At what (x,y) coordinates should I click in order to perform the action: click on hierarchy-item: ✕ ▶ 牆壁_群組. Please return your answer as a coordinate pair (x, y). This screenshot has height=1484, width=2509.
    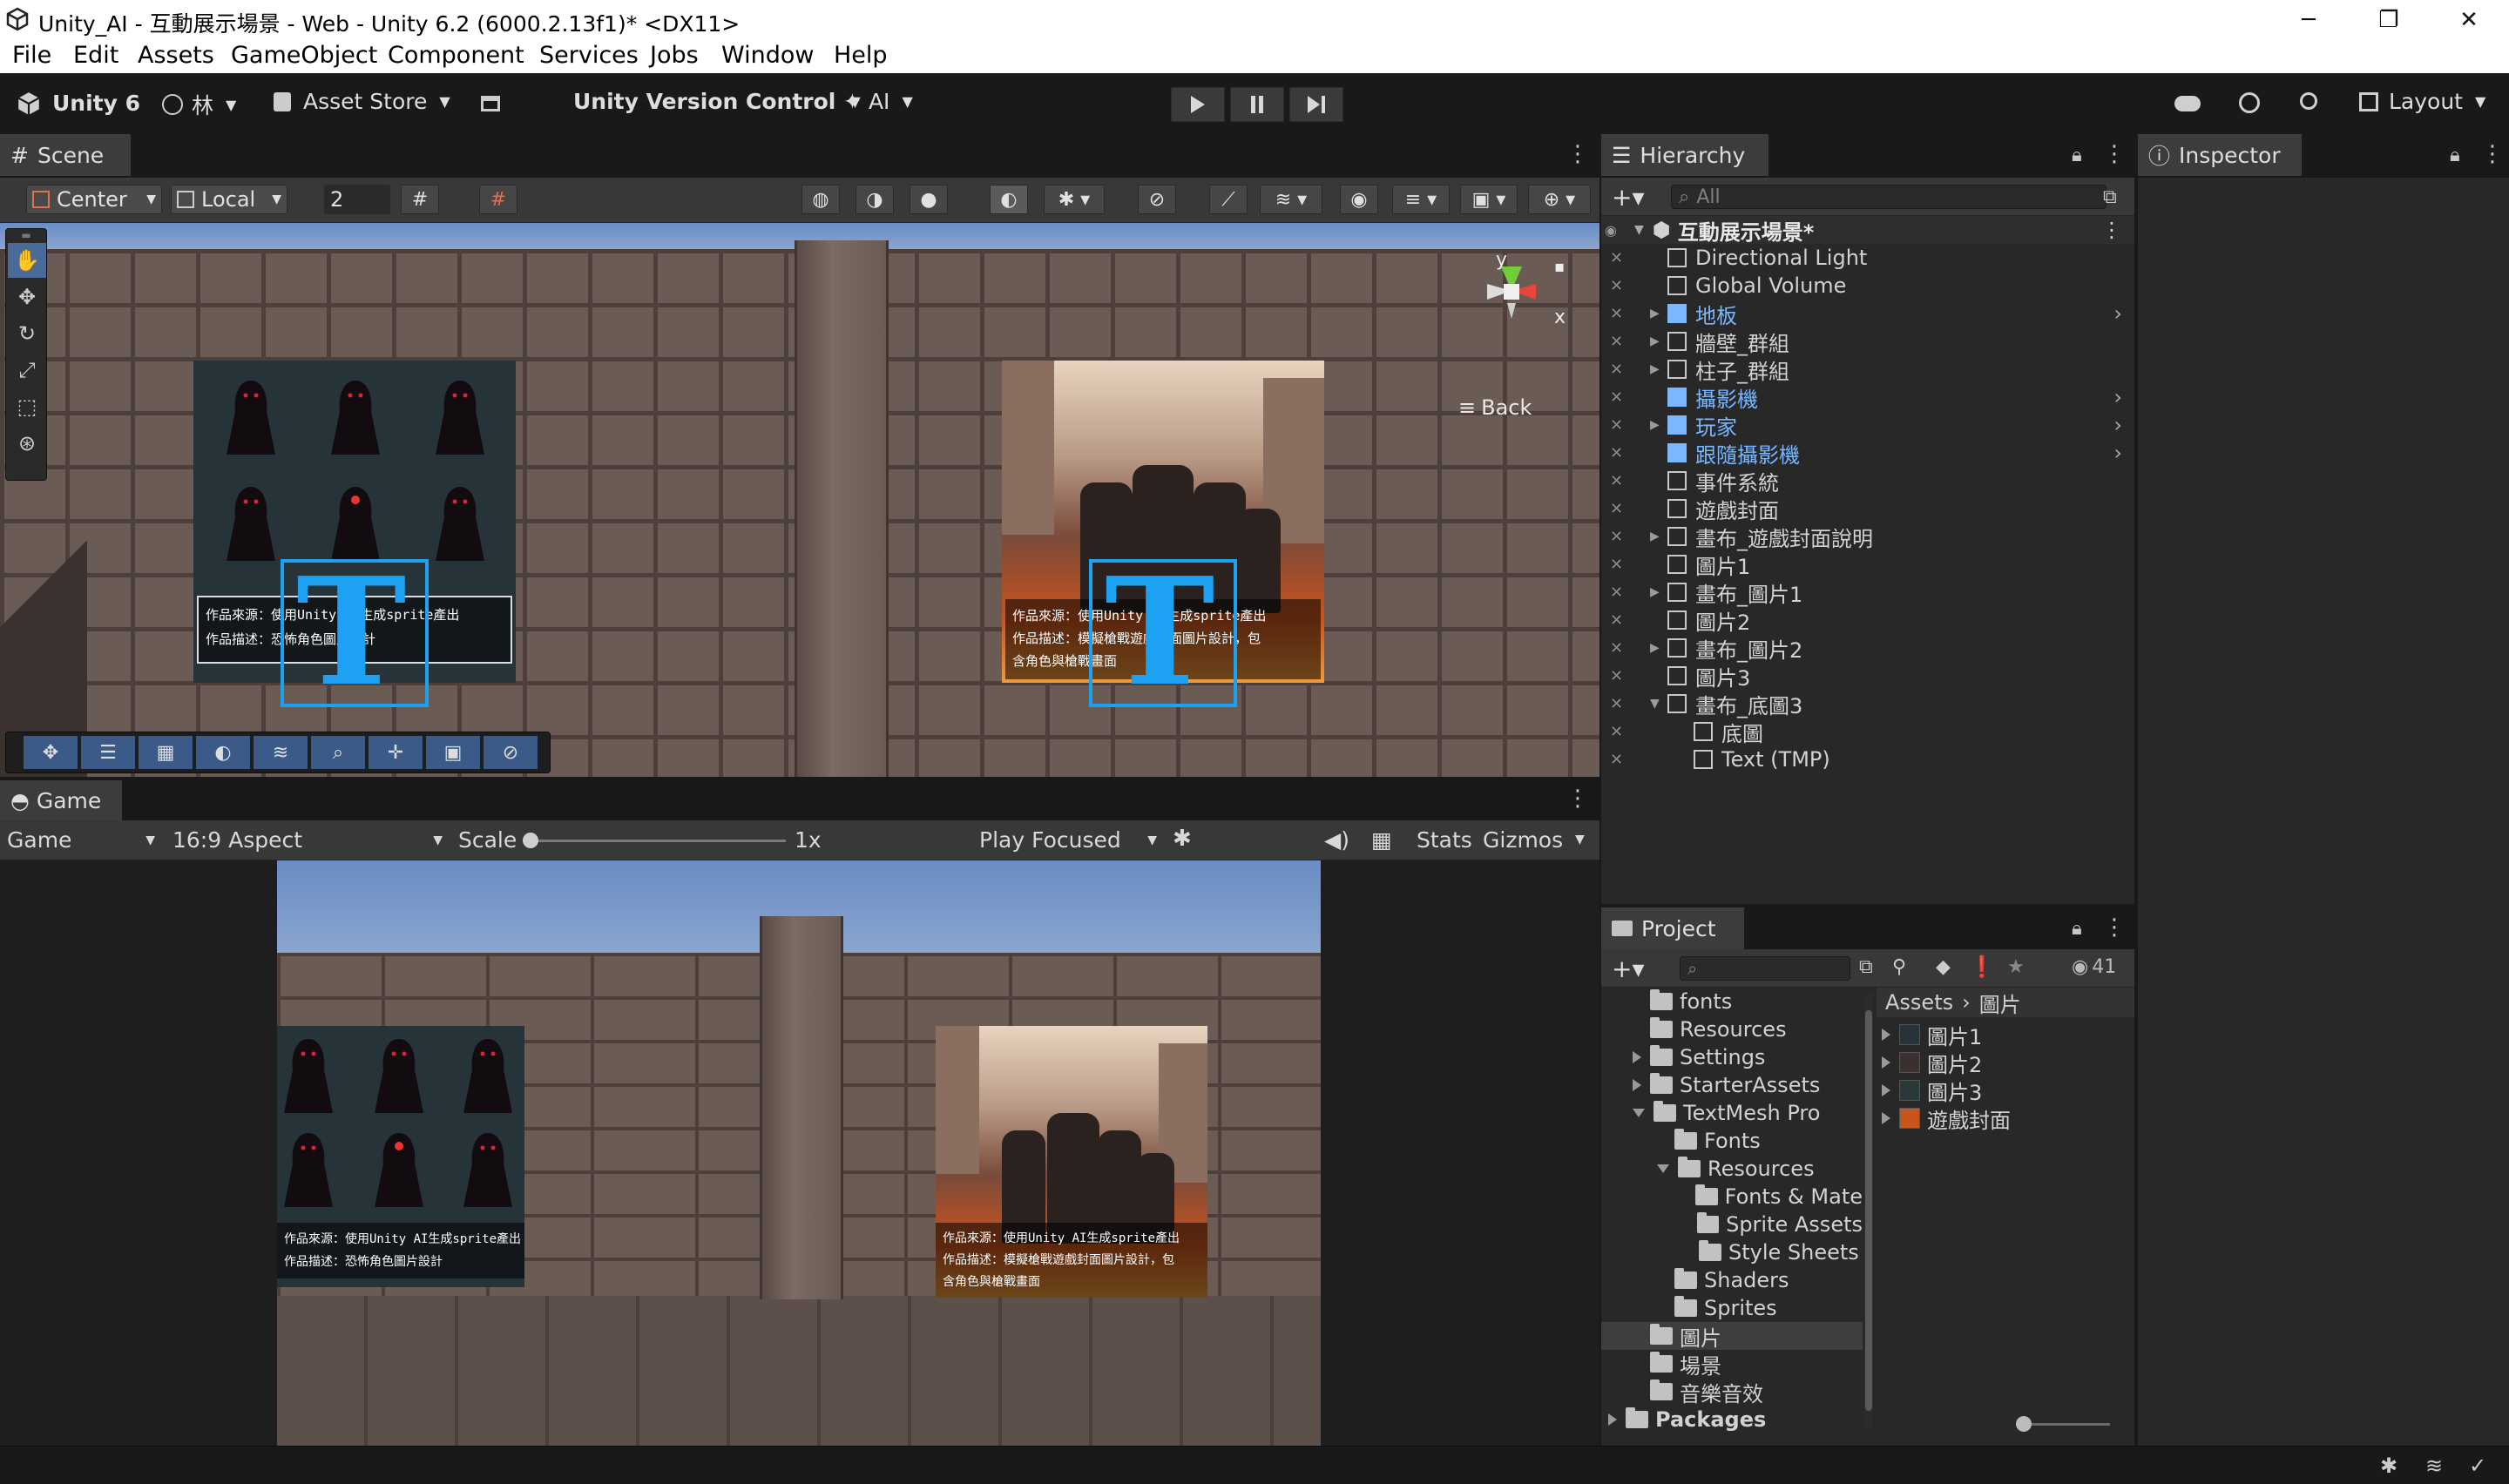
    Looking at the image, I should click on (1867, 342).